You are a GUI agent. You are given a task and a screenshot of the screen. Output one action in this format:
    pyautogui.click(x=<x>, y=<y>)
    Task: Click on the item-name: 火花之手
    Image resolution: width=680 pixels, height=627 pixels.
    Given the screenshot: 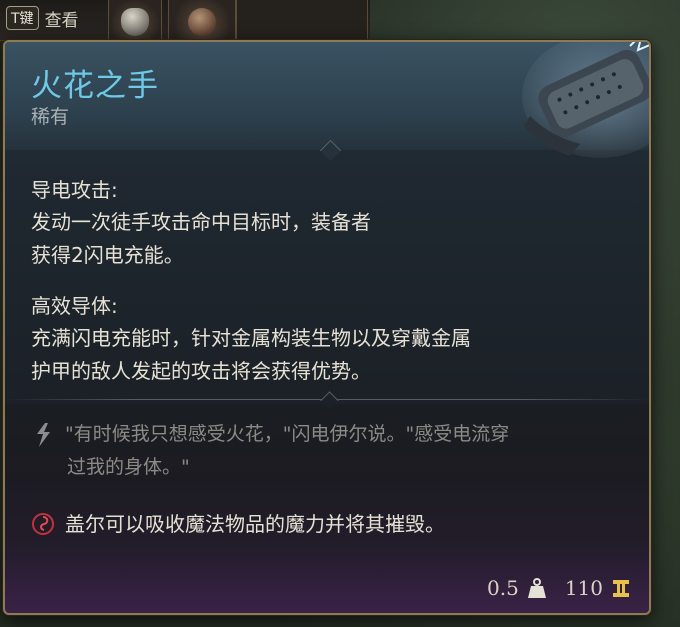 What is the action you would take?
    pyautogui.click(x=95, y=86)
    